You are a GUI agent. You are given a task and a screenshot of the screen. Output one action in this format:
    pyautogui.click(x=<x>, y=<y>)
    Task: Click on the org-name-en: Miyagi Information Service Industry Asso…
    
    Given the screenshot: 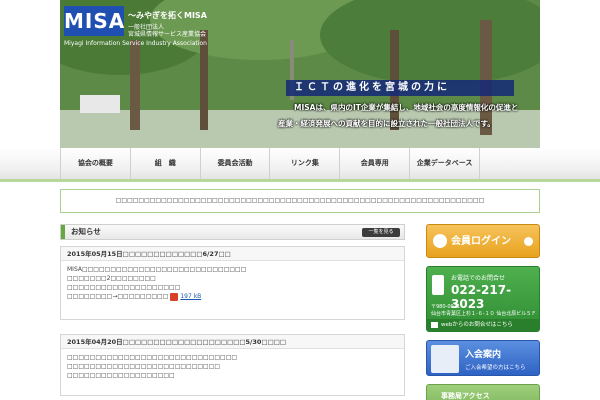 What is the action you would take?
    pyautogui.click(x=135, y=43)
    